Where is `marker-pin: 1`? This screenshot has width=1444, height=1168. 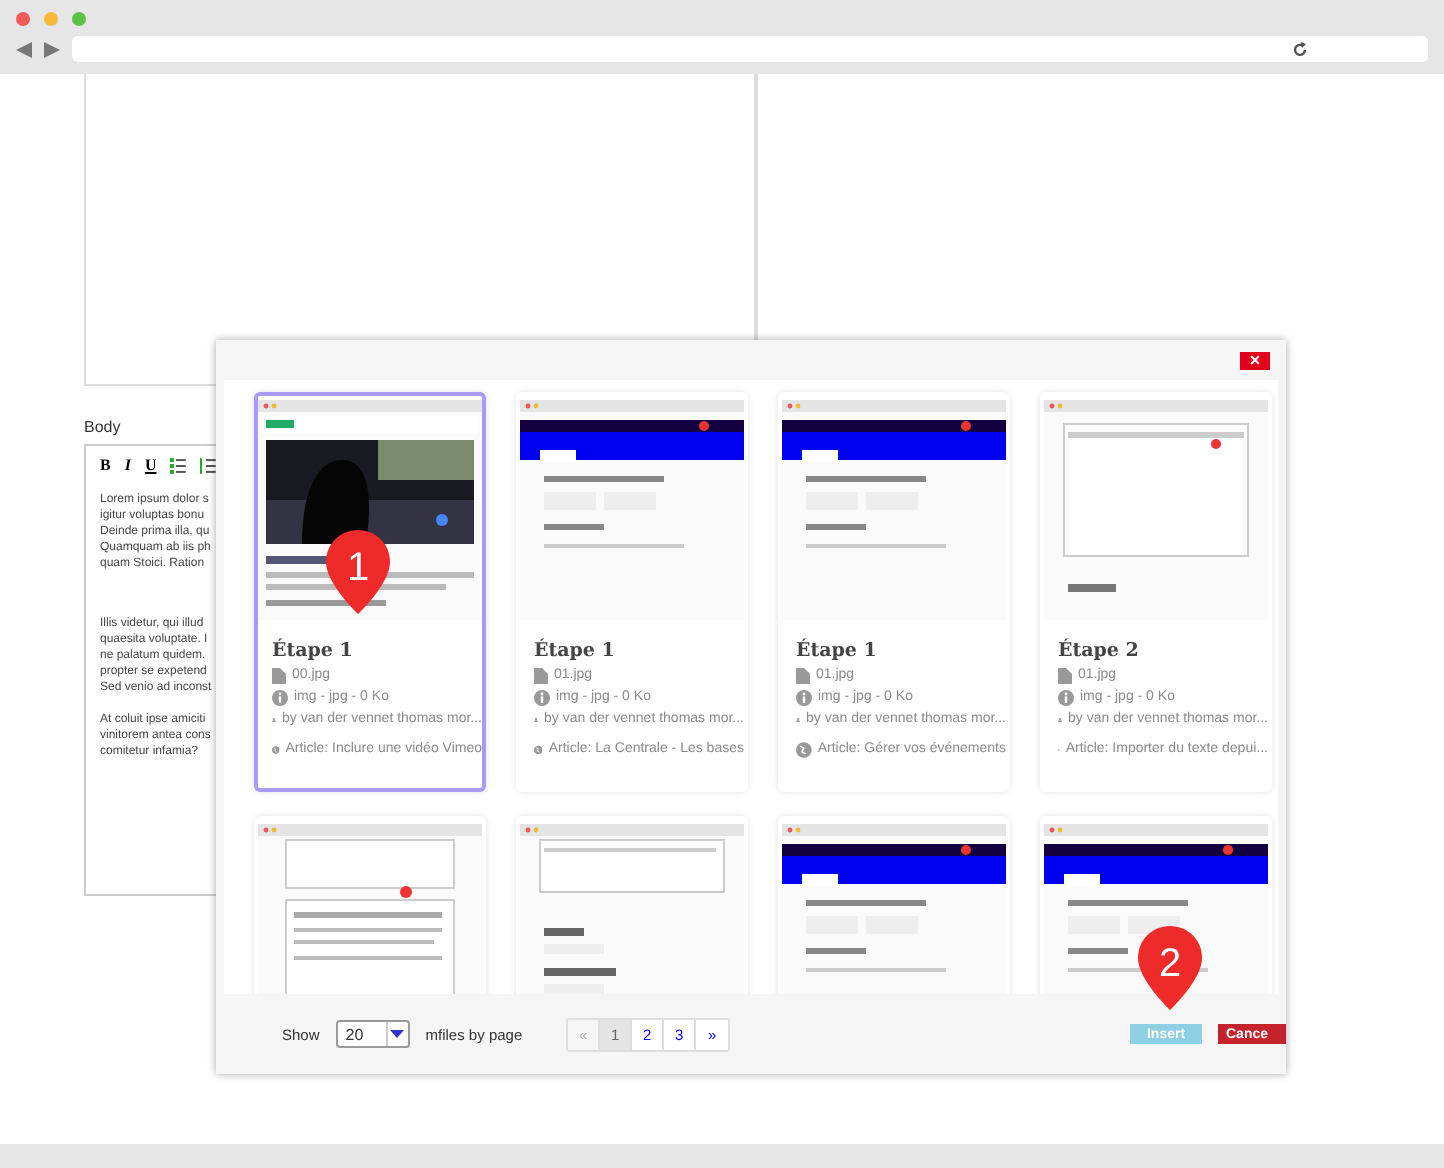
marker-pin: 1 is located at coordinates (358, 572).